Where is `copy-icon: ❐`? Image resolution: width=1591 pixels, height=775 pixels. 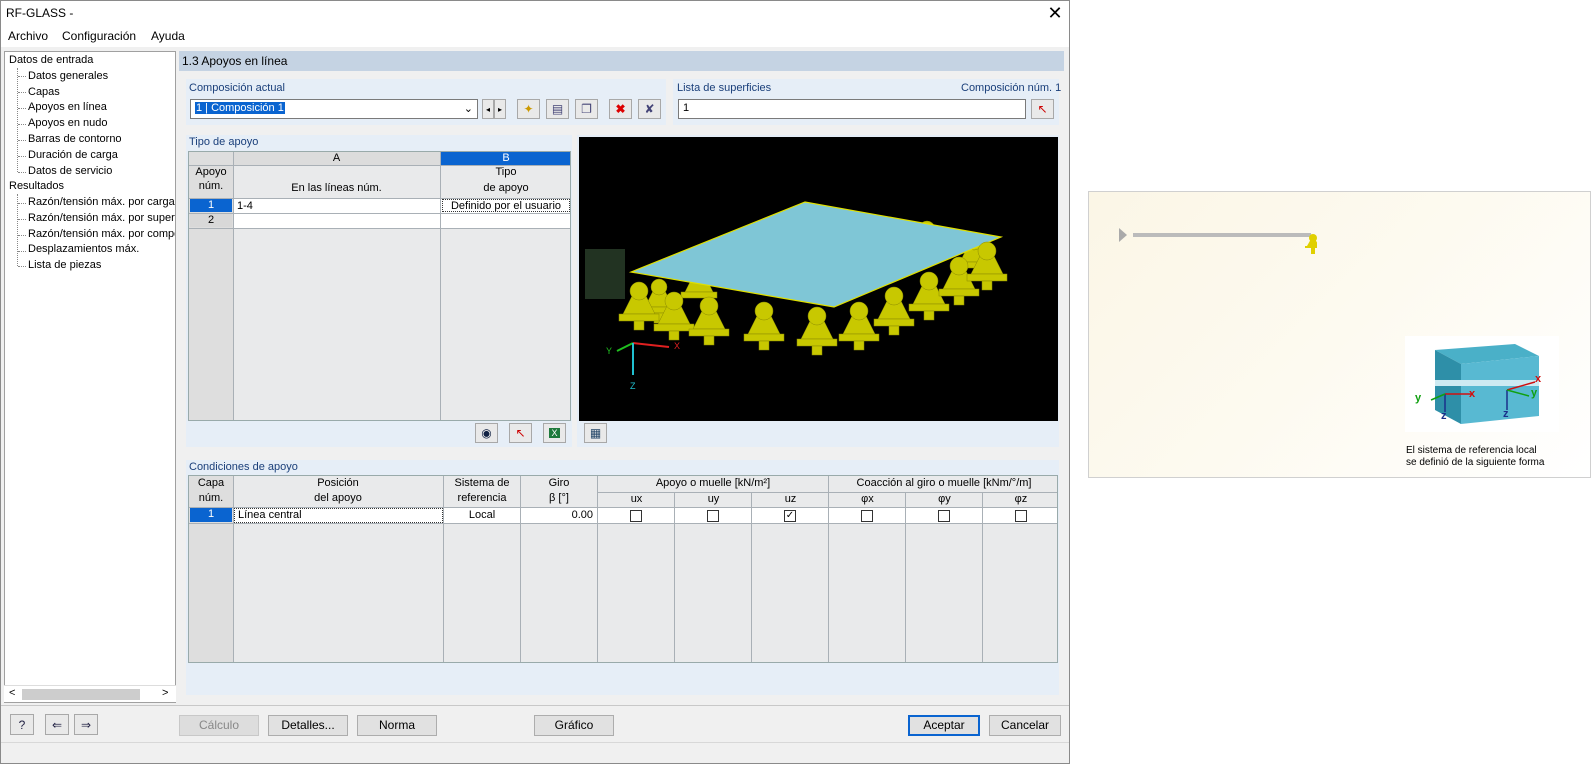 copy-icon: ❐ is located at coordinates (586, 109).